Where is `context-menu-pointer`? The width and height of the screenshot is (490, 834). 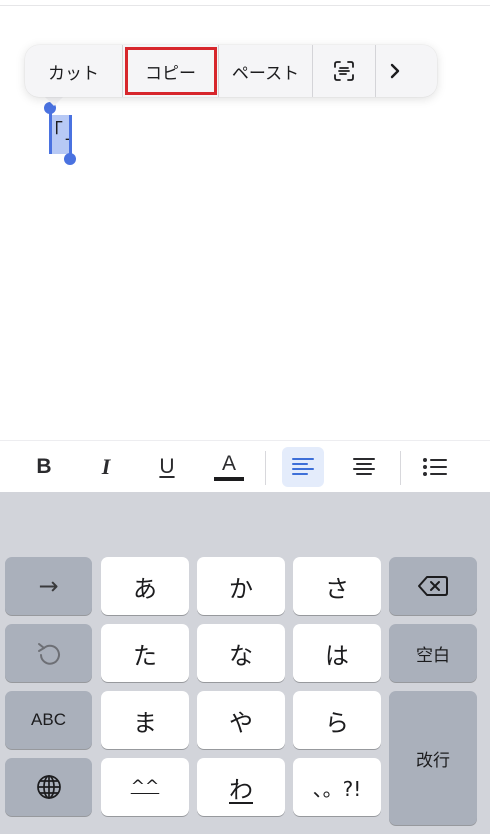
context-menu-pointer is located at coordinates (54, 101).